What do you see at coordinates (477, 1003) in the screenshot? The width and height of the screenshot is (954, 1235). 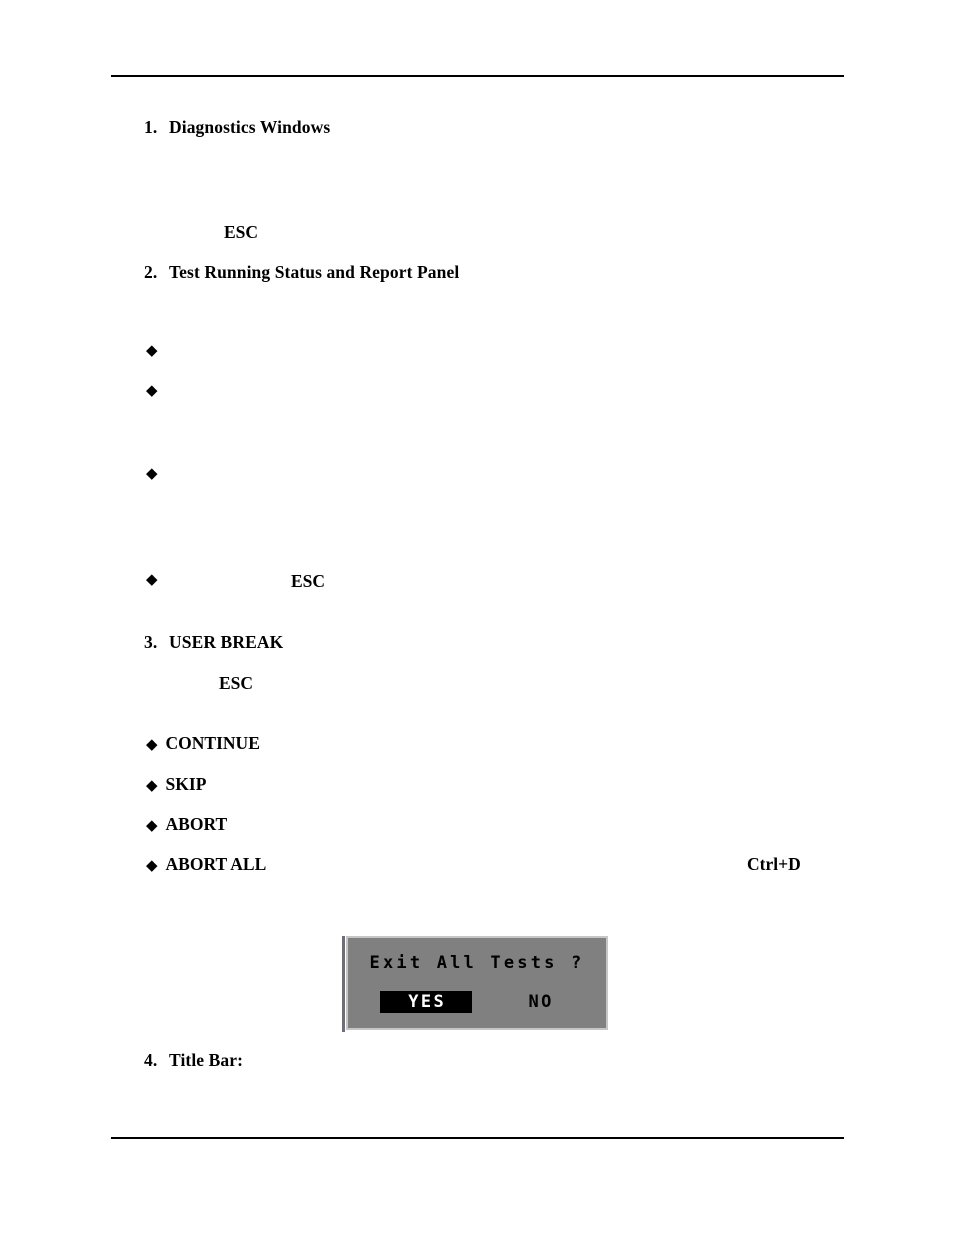 I see `dialog-button-row: YES NO` at bounding box center [477, 1003].